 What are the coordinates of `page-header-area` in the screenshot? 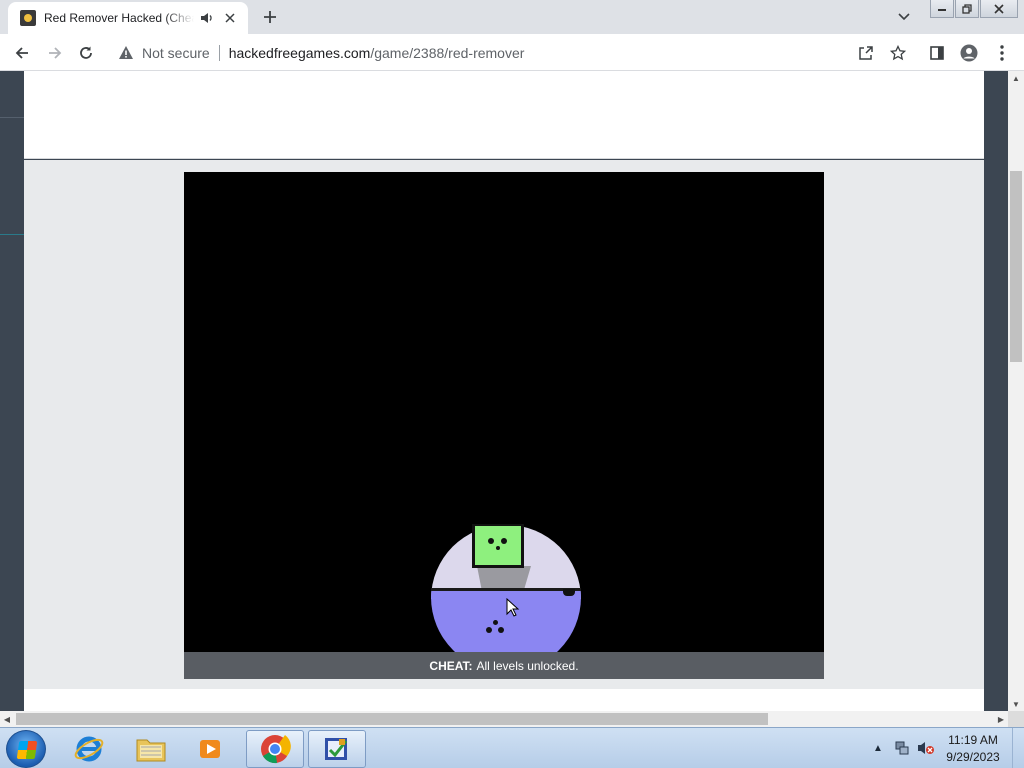 It's located at (504, 115).